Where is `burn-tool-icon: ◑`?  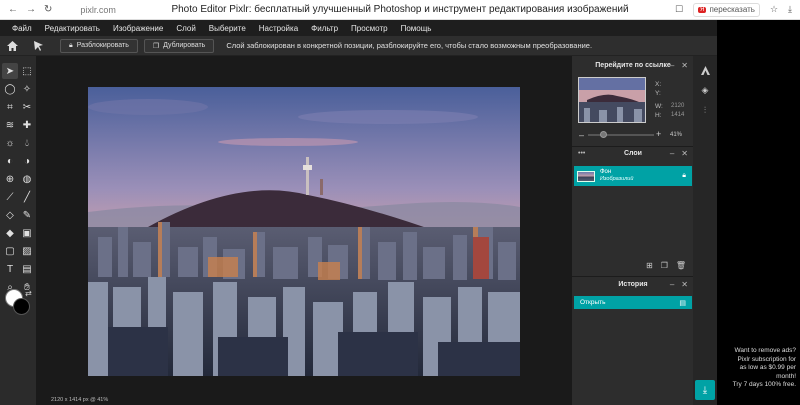
burn-tool-icon: ◑ is located at coordinates (27, 161).